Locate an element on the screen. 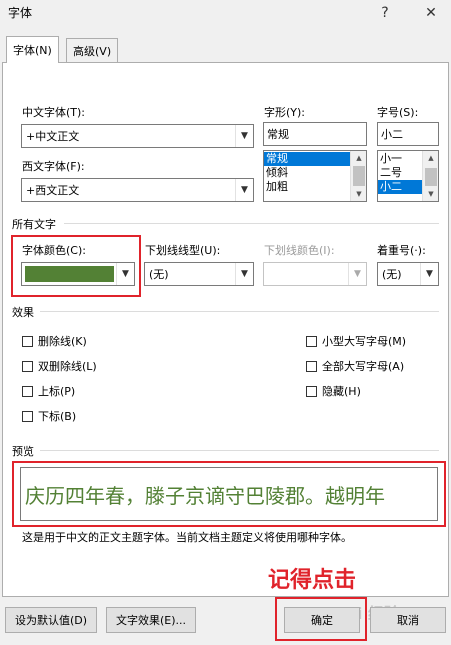 The height and width of the screenshot is (645, 451). underline-color-label: 下划线颜色(I): is located at coordinates (299, 250).